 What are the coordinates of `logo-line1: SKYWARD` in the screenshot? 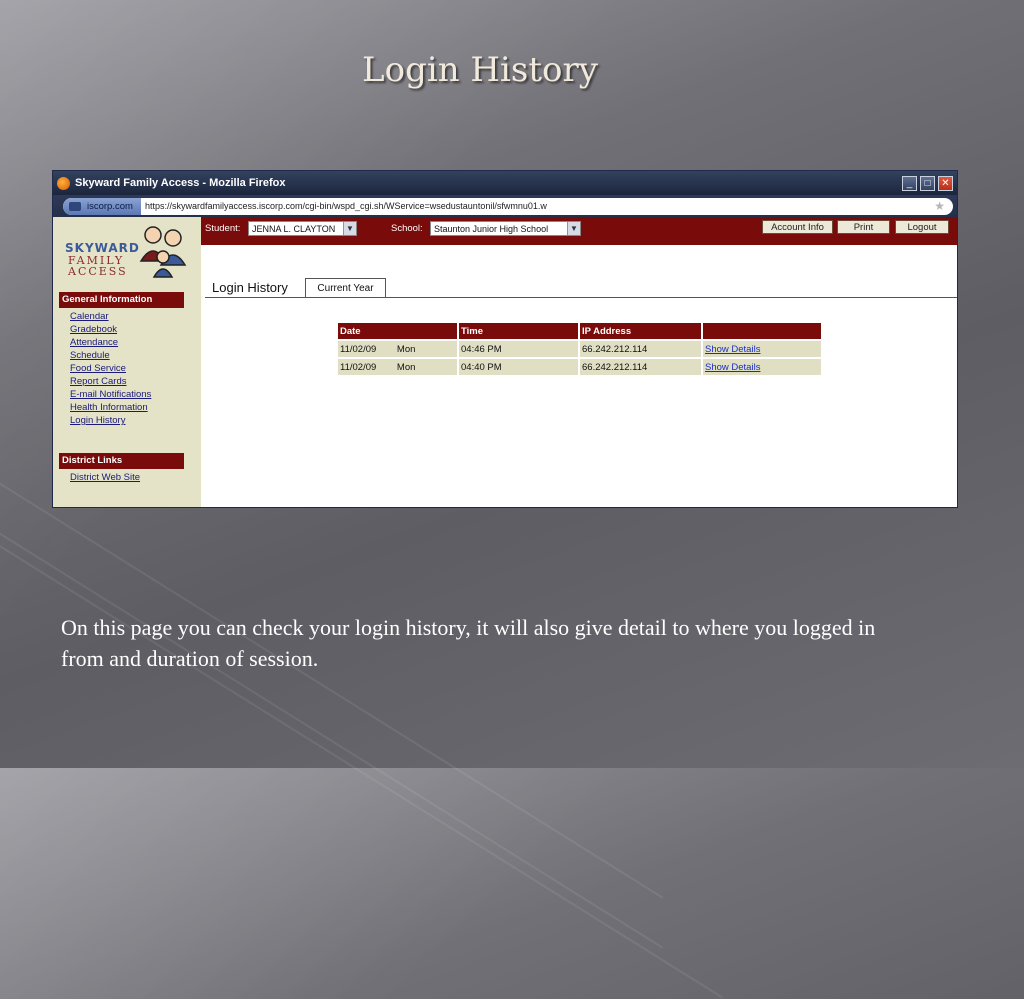 It's located at (102, 248).